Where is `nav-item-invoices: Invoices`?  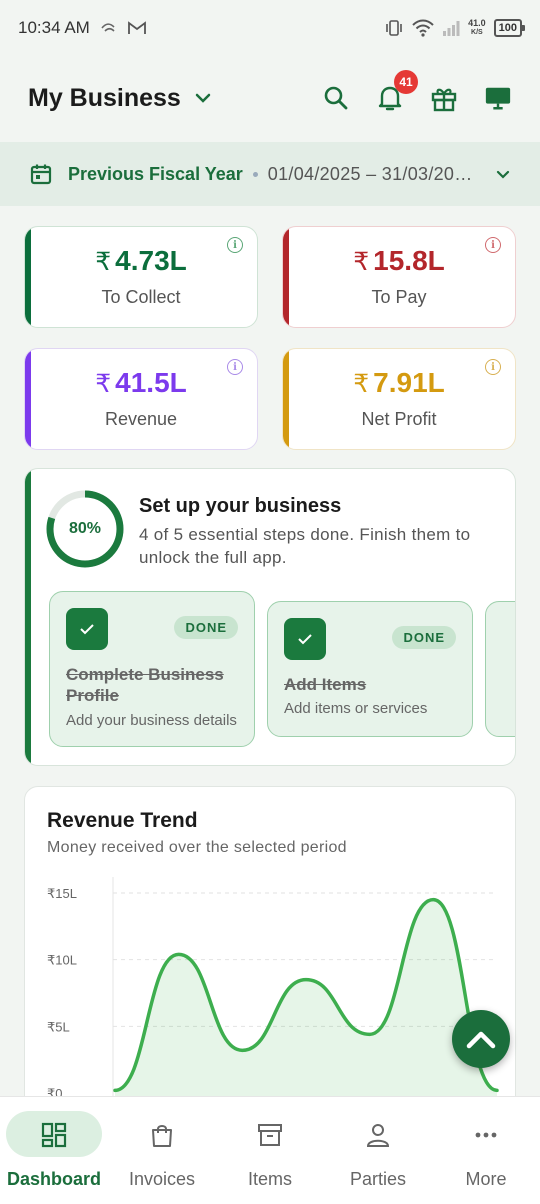 nav-item-invoices: Invoices is located at coordinates (162, 1150).